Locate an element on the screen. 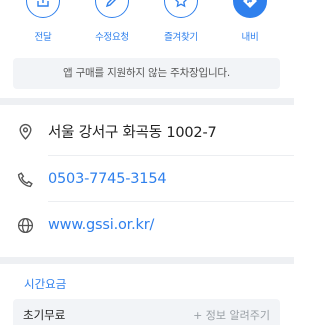 The image size is (320, 325). star-icon is located at coordinates (181, 9).